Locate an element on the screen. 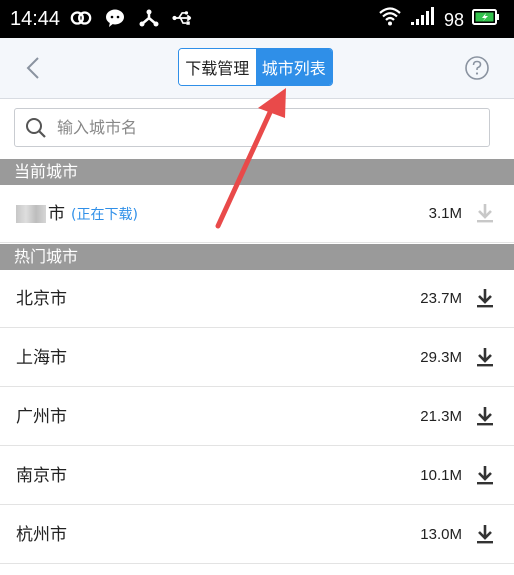 This screenshot has height=575, width=514. city-row-guangzhou: 广州市 21.3M is located at coordinates (257, 417).